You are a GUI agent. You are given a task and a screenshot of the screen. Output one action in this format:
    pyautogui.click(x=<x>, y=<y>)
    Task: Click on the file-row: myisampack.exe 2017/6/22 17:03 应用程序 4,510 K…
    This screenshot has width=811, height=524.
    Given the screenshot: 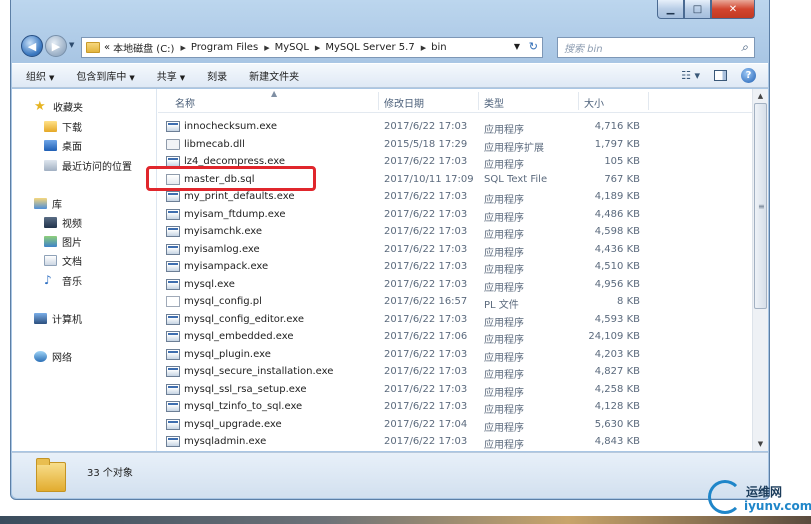 What is the action you would take?
    pyautogui.click(x=455, y=267)
    